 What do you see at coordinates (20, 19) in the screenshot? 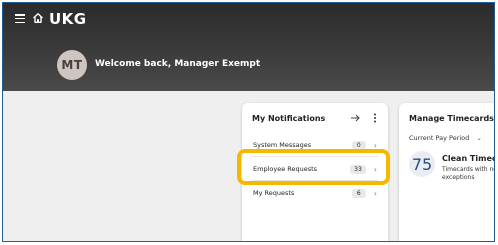
I see `hamburger-icon` at bounding box center [20, 19].